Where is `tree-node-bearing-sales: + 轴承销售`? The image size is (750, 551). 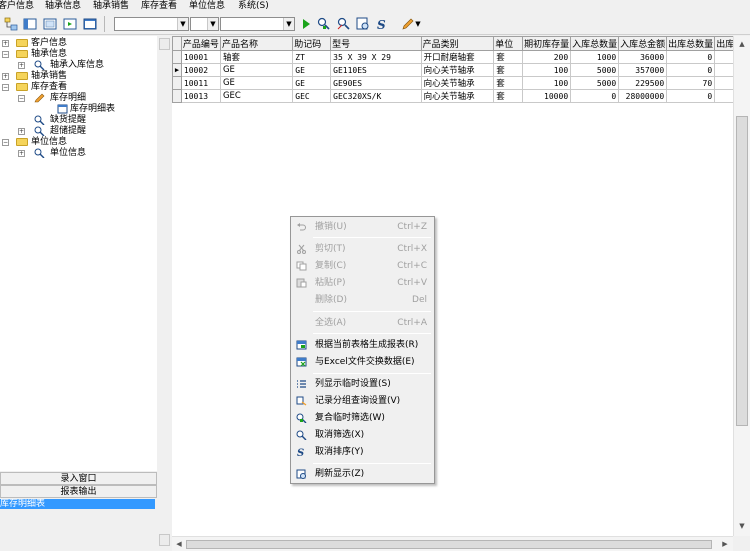
tree-node-bearing-sales: + 轴承销售 is located at coordinates (78, 76).